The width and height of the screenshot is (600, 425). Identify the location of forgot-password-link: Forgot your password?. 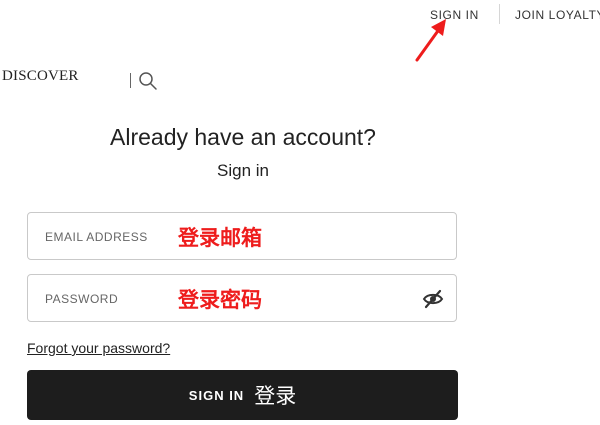
(98, 348).